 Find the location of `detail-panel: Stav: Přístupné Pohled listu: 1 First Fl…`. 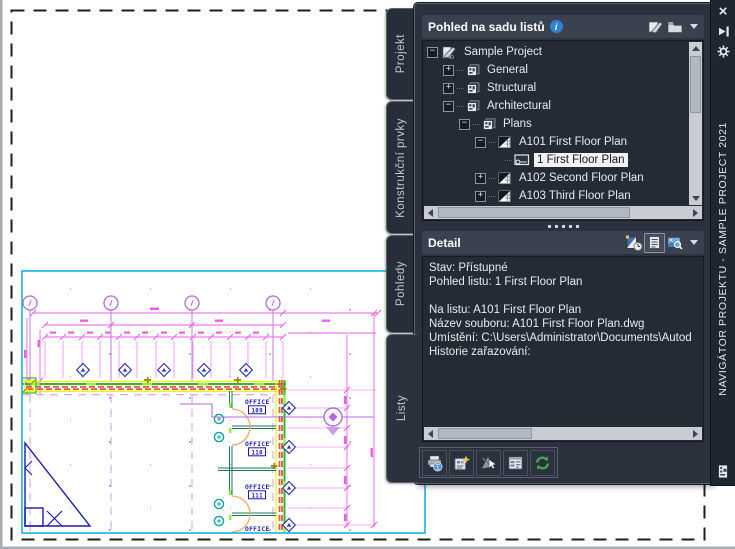

detail-panel: Stav: Přístupné Pohled listu: 1 First Fl… is located at coordinates (563, 349).